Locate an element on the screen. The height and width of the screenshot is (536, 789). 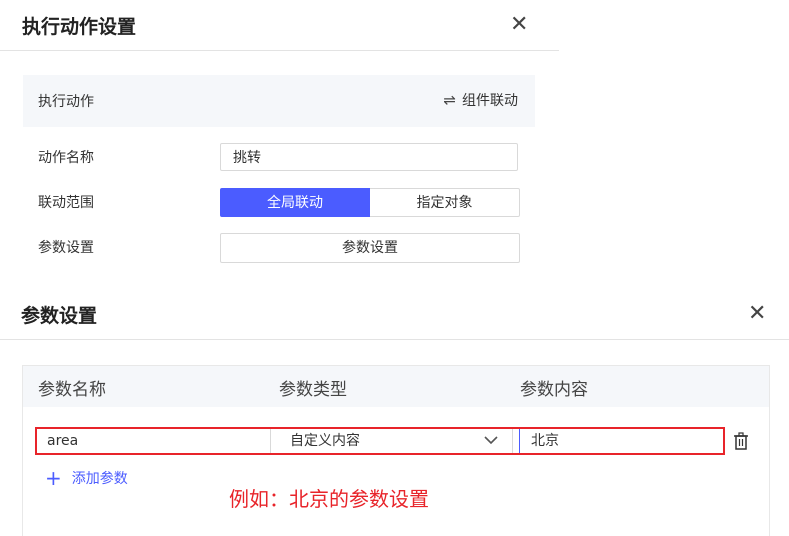
column-header-param-type: 参数类型 is located at coordinates (313, 390).